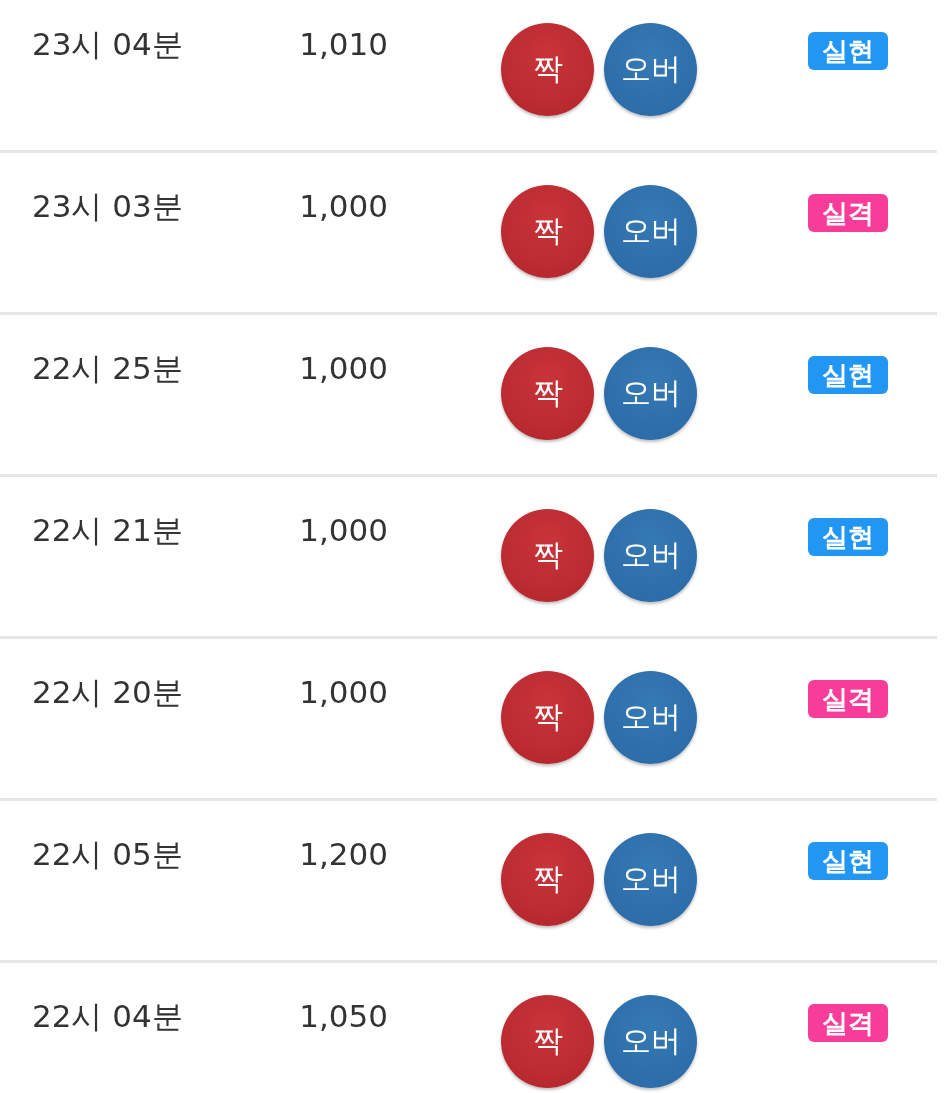  What do you see at coordinates (343, 44) in the screenshot?
I see `amount-text: 1,010` at bounding box center [343, 44].